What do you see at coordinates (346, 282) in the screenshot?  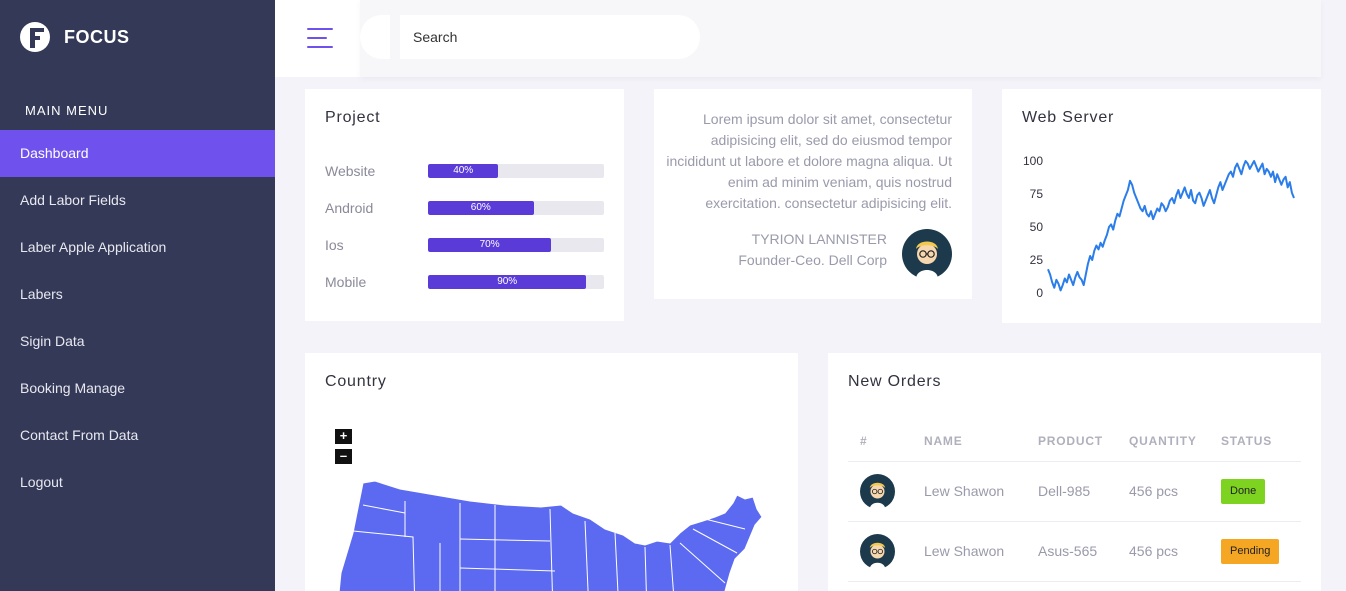 I see `progress-label: Mobile` at bounding box center [346, 282].